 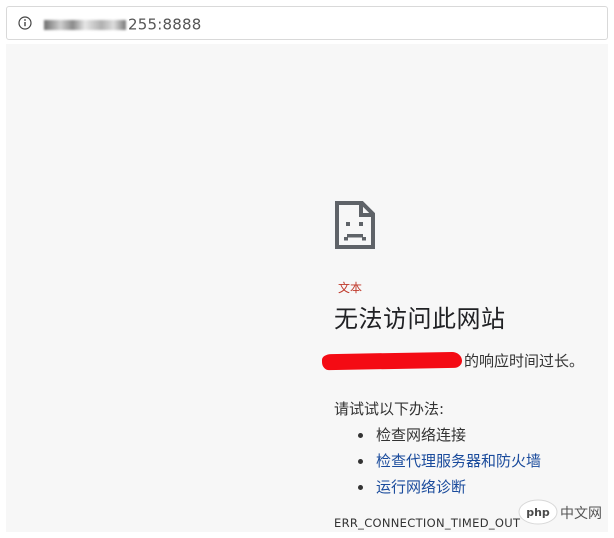 What do you see at coordinates (389, 409) in the screenshot?
I see `try-label: 请试试以下办法:` at bounding box center [389, 409].